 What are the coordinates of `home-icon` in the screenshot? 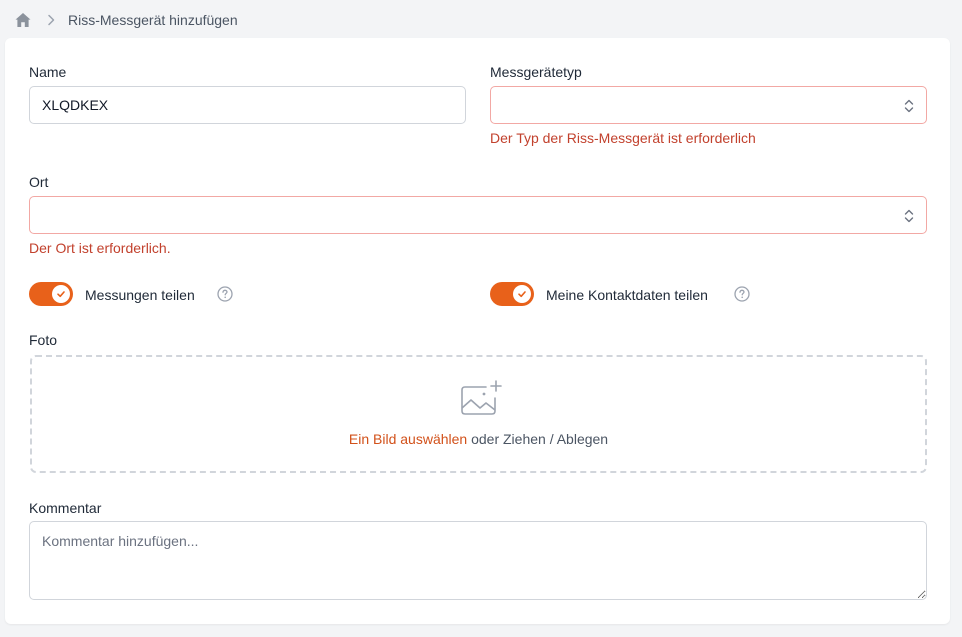 It's located at (23, 20).